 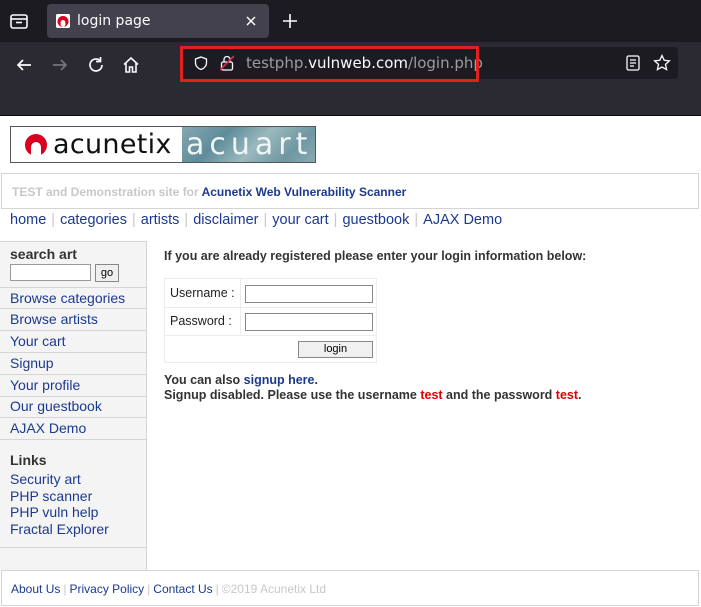 I want to click on sidebar-divider, so click(x=73, y=547).